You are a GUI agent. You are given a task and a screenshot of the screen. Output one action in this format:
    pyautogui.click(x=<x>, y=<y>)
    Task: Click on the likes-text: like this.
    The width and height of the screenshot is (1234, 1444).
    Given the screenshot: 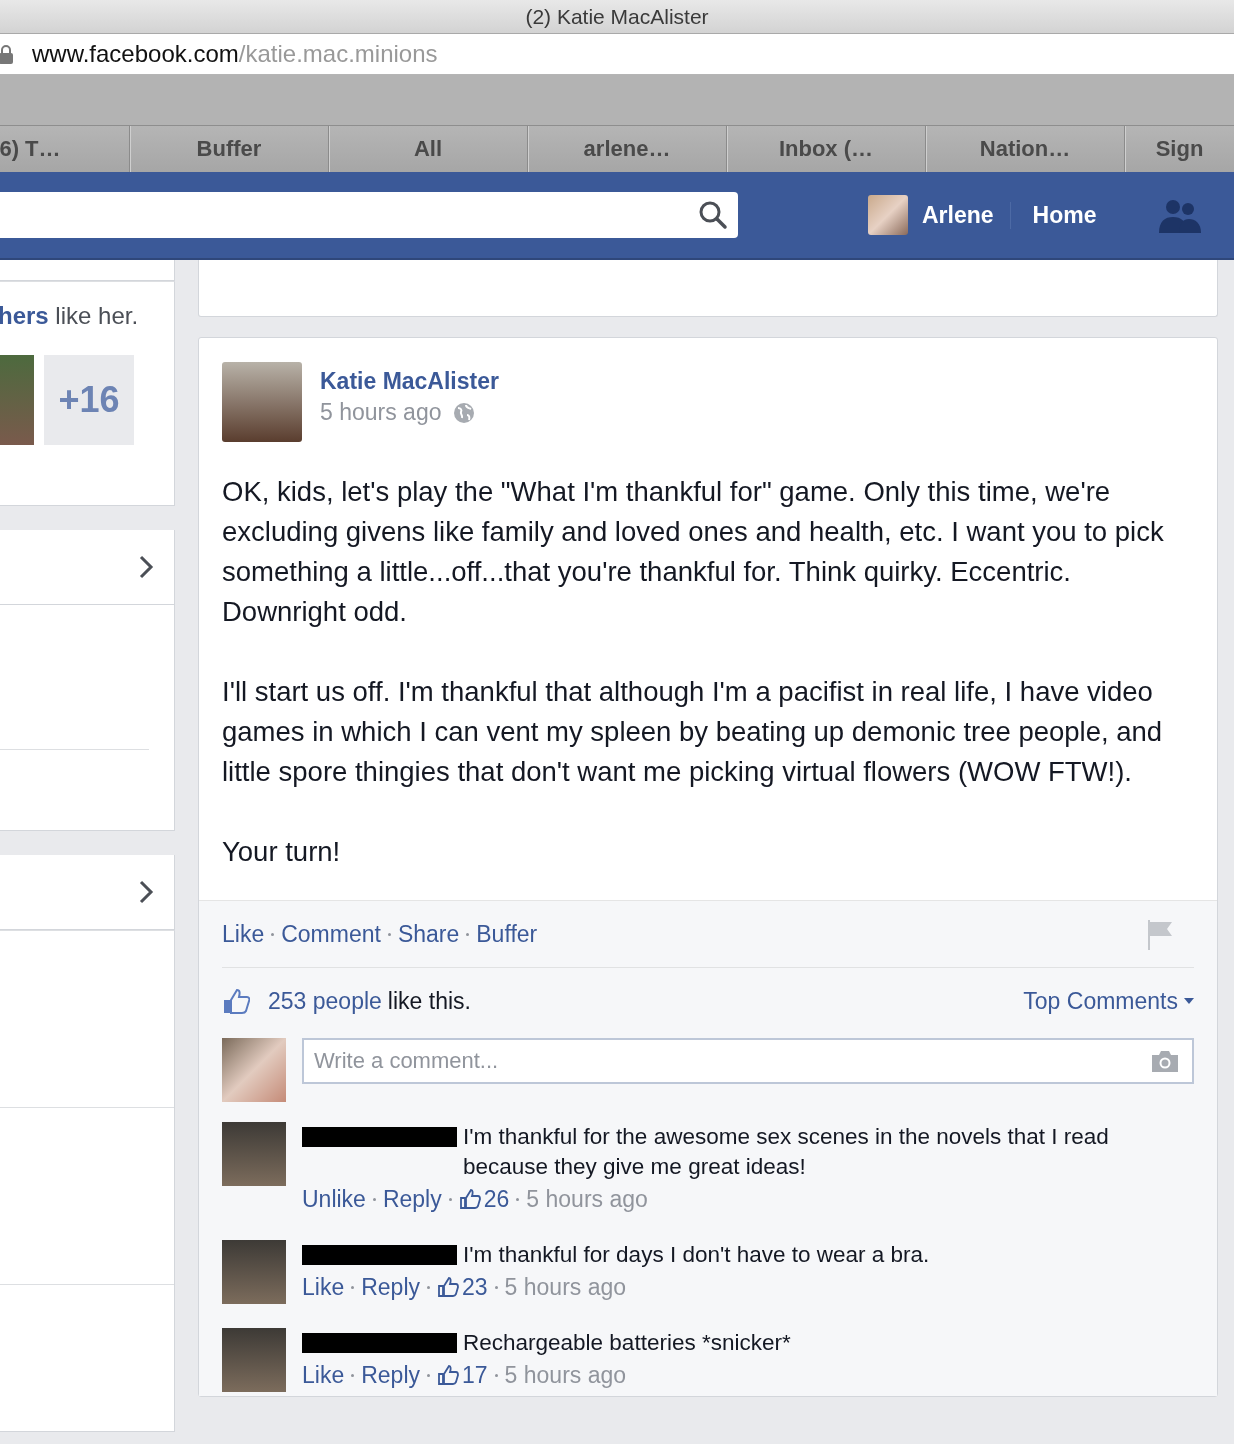 What is the action you would take?
    pyautogui.click(x=429, y=1001)
    